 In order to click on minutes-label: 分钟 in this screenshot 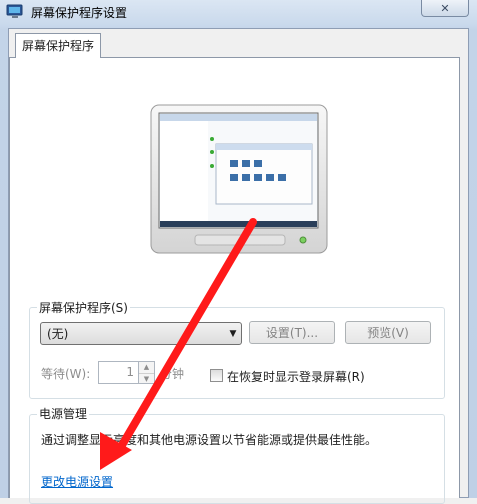, I will do `click(172, 374)`.